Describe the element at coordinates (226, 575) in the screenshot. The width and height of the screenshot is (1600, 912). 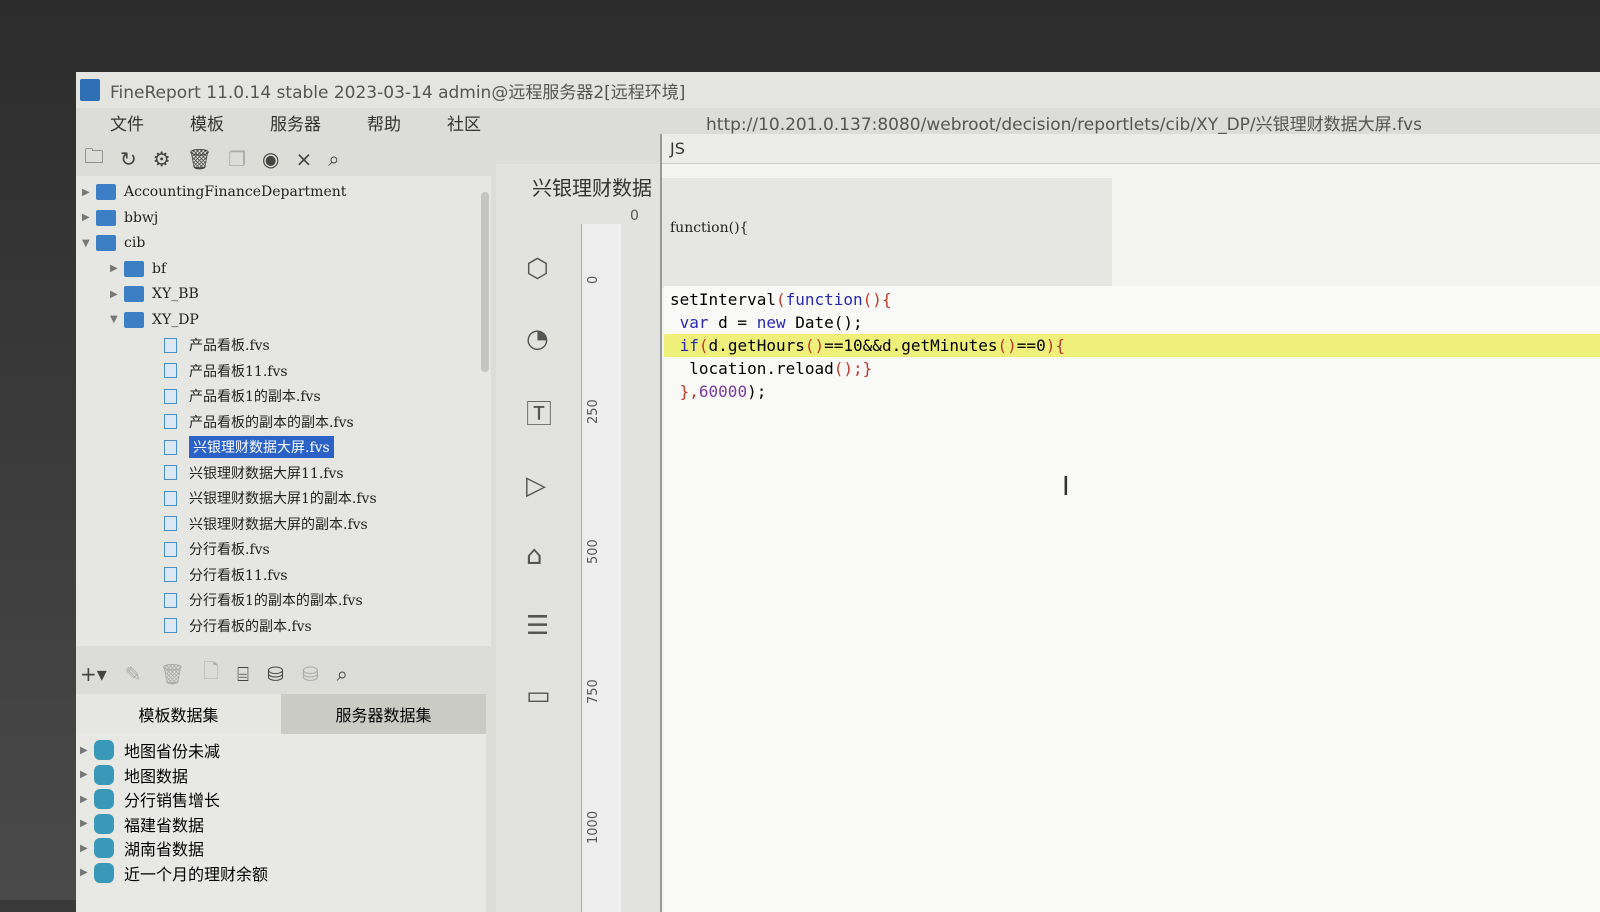
I see `tree-file: 分行看板11.fvs` at that location.